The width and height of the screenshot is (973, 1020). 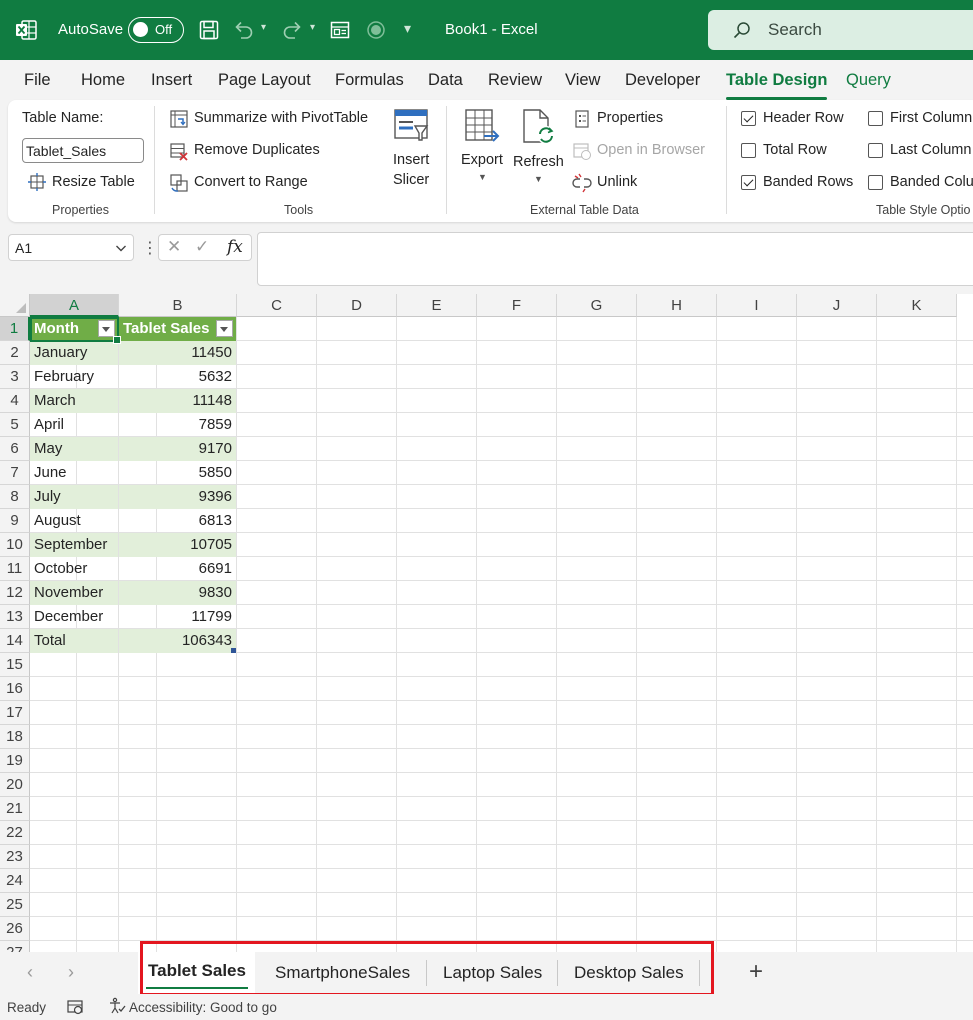 I want to click on row-header-25: 25, so click(x=15, y=905).